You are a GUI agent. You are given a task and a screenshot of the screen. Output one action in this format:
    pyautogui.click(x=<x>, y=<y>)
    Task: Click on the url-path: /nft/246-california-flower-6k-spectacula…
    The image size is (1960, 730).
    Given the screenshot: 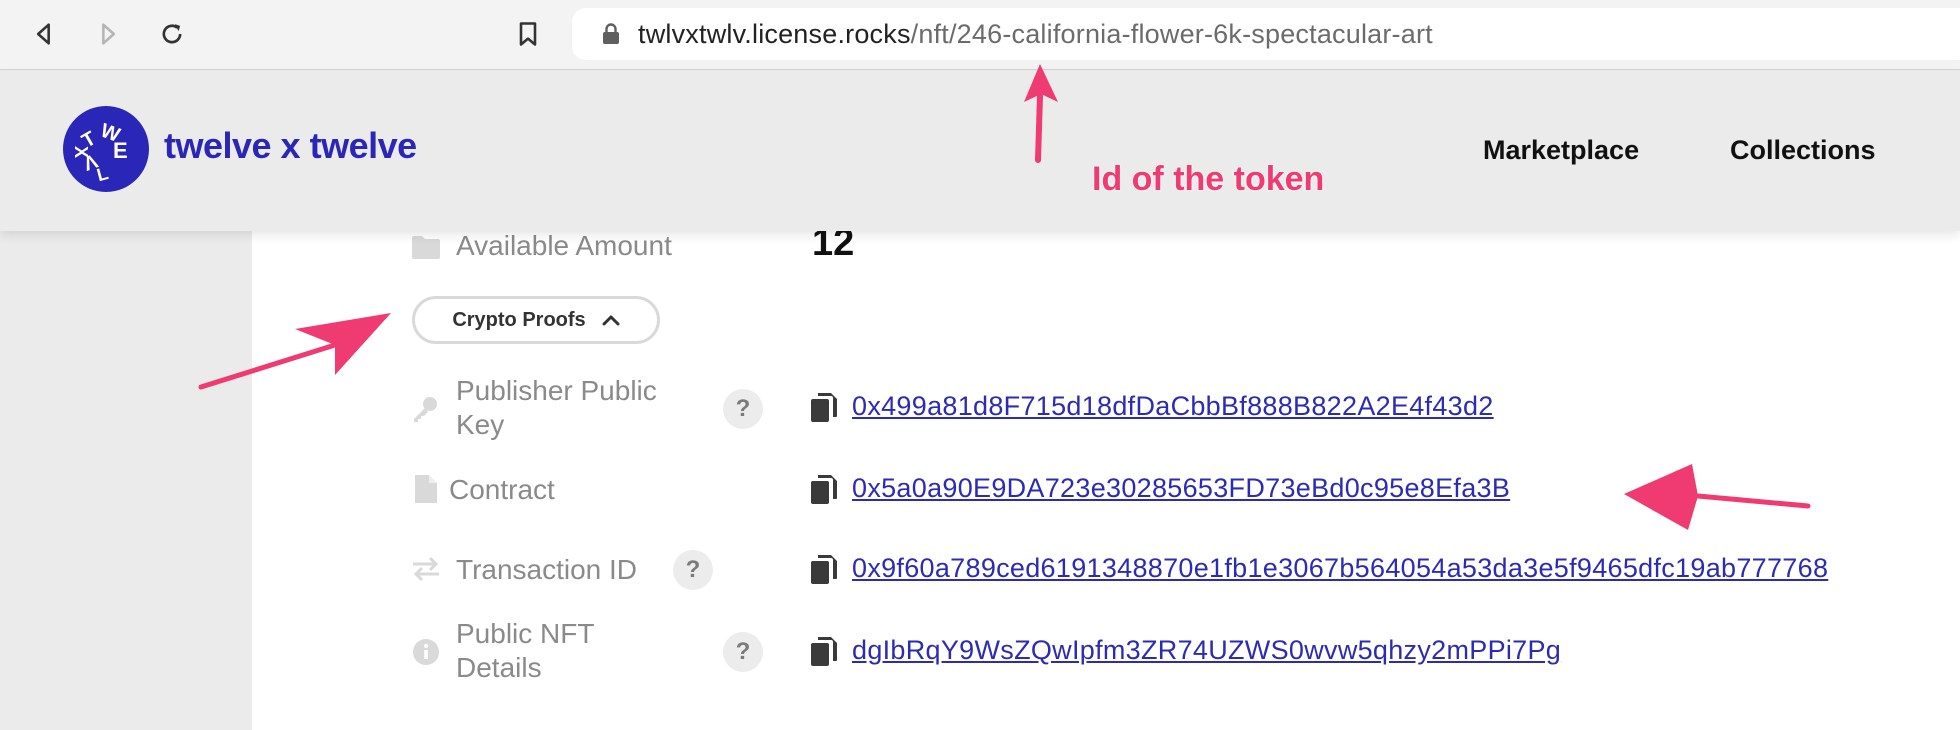 What is the action you would take?
    pyautogui.click(x=1171, y=33)
    